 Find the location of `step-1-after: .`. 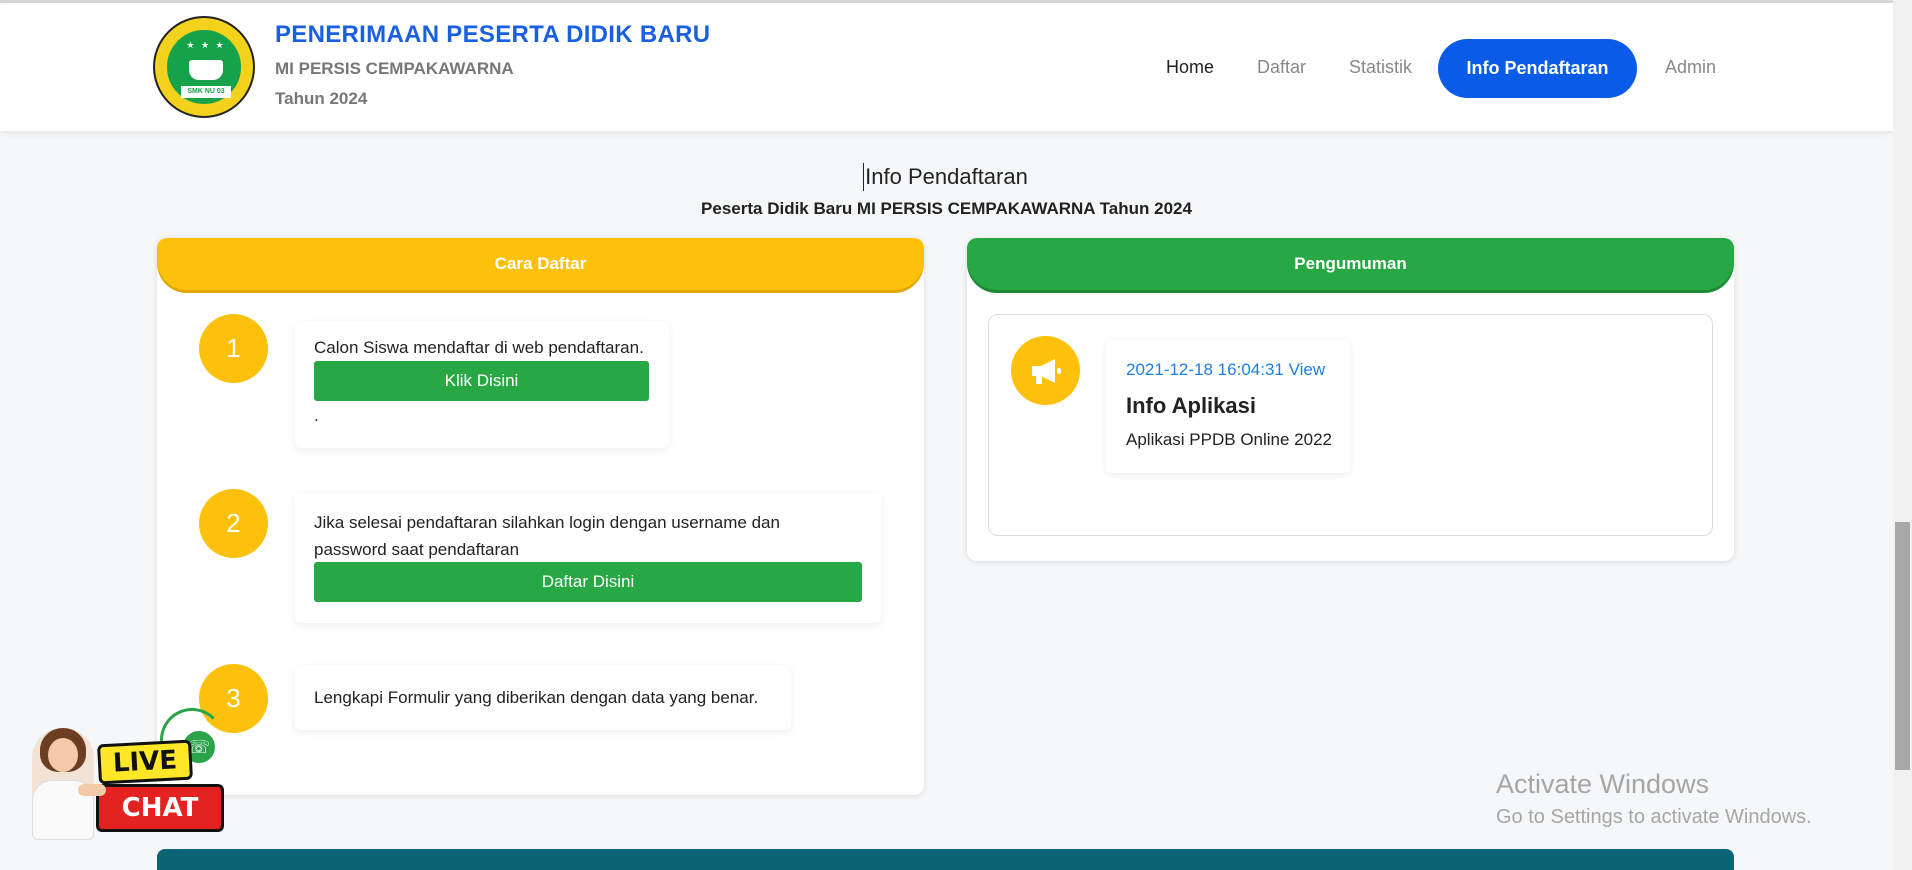

step-1-after: . is located at coordinates (316, 415).